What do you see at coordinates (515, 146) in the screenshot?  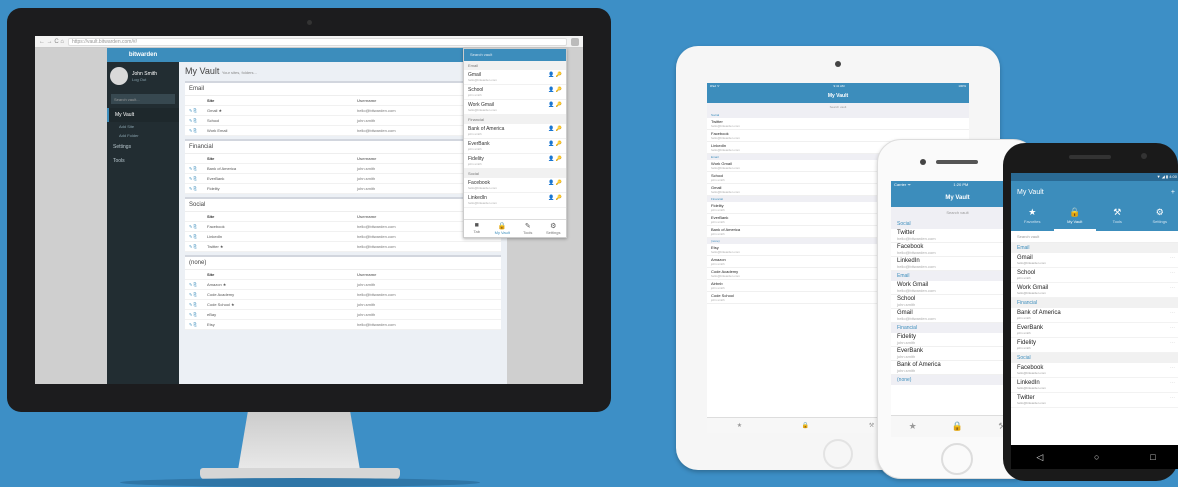 I see `extension-list-item: EverBank john.smith 👤 🔑` at bounding box center [515, 146].